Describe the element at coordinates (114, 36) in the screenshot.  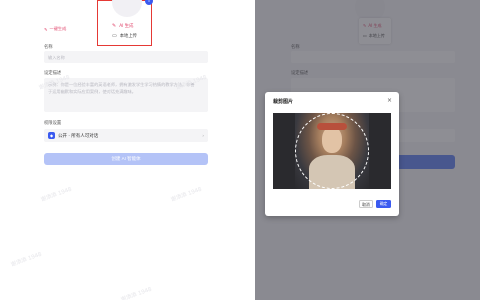
I see `image-icon: ▭` at that location.